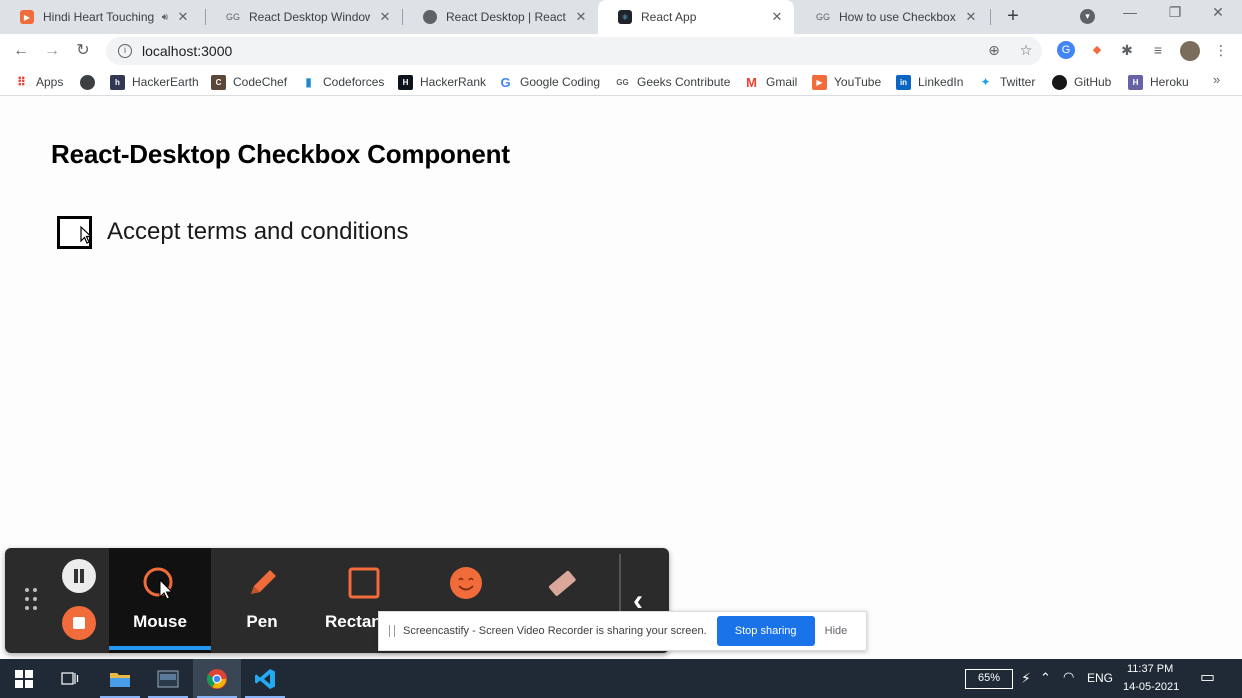  I want to click on bookmark-youtube: ▶ YouTube, so click(846, 82).